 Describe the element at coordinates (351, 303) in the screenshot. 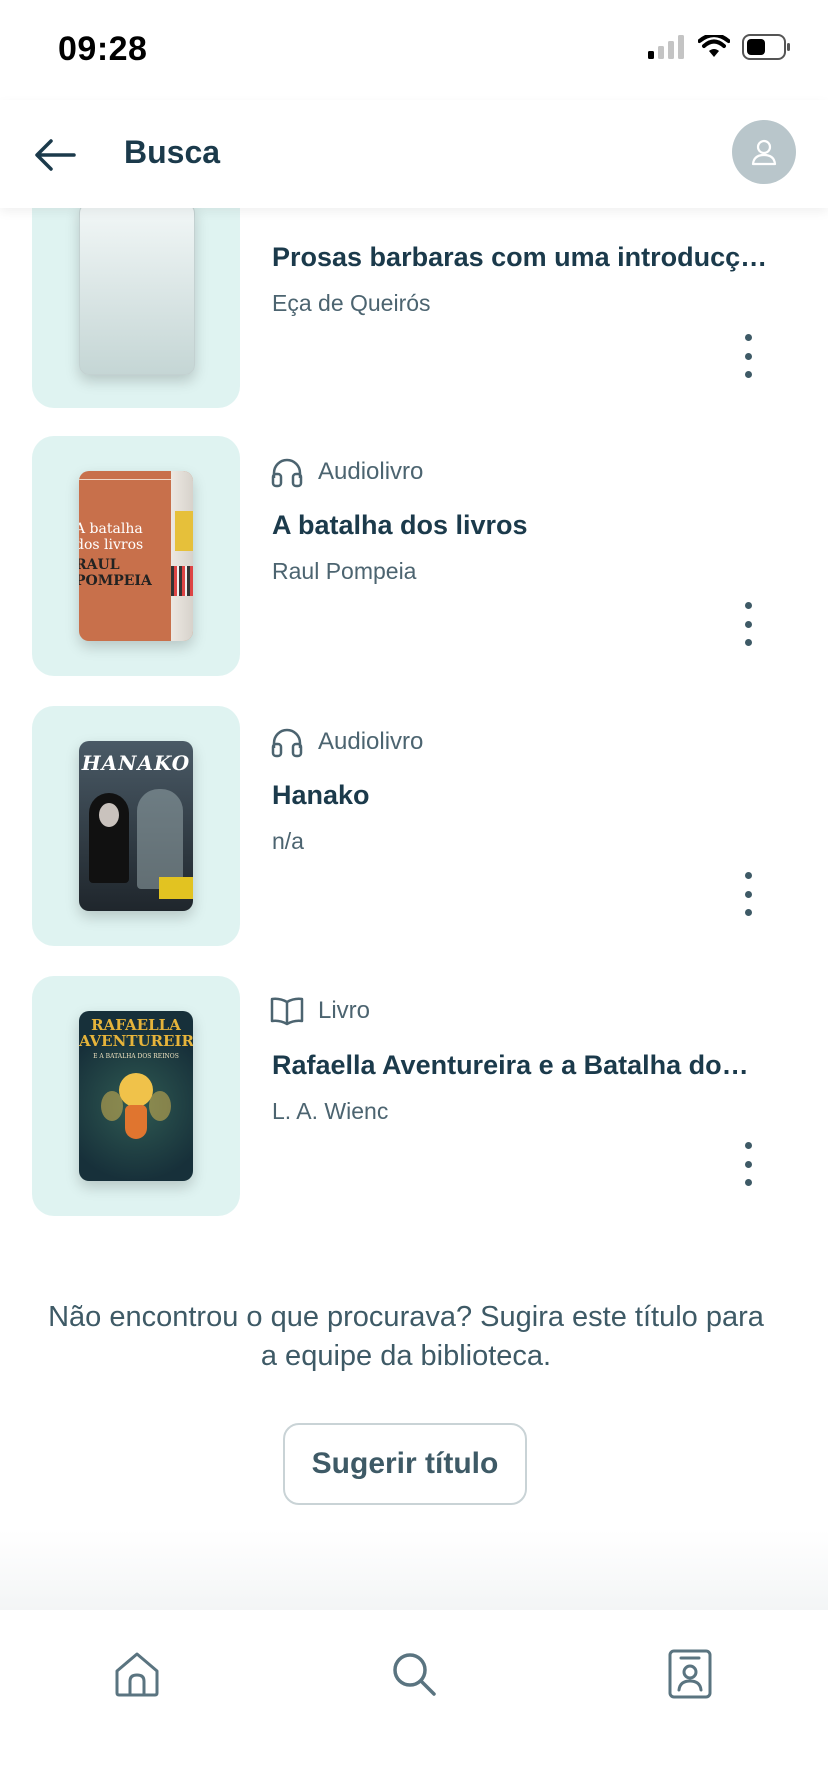

I see `item-author: Eça de Queirós` at that location.